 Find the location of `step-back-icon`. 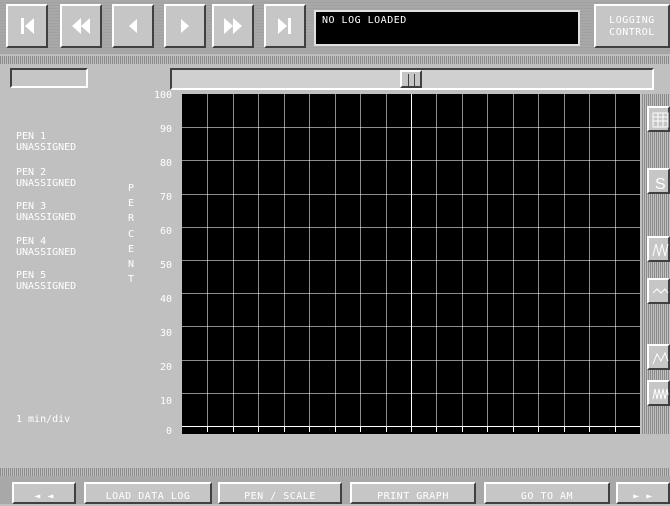

step-back-icon is located at coordinates (133, 26).